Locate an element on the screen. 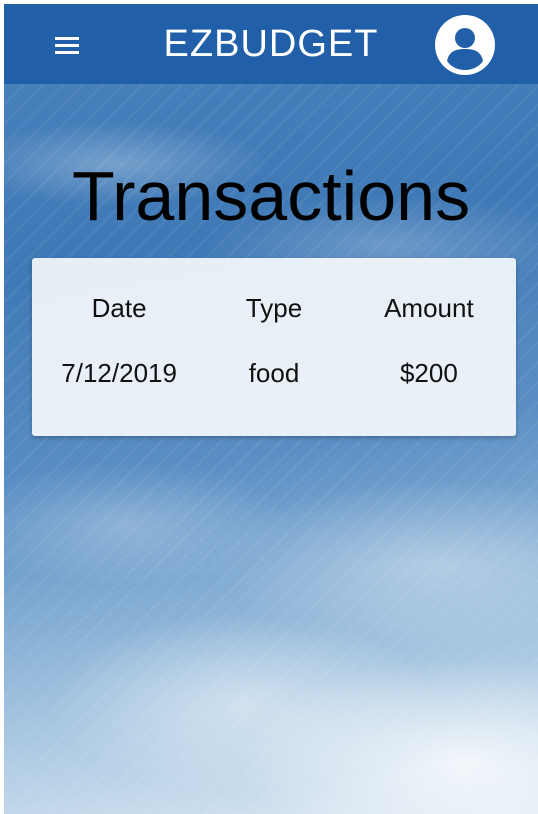  account-circle-icon is located at coordinates (465, 45).